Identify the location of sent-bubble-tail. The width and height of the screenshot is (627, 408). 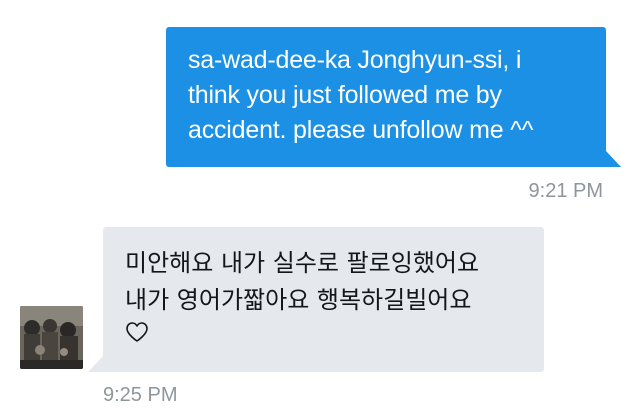
(613, 159).